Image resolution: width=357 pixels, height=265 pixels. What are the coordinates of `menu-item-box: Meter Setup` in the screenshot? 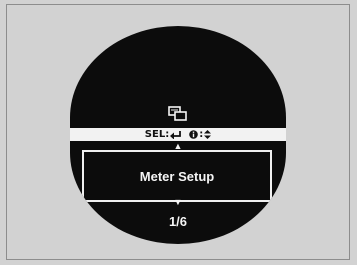 It's located at (177, 176).